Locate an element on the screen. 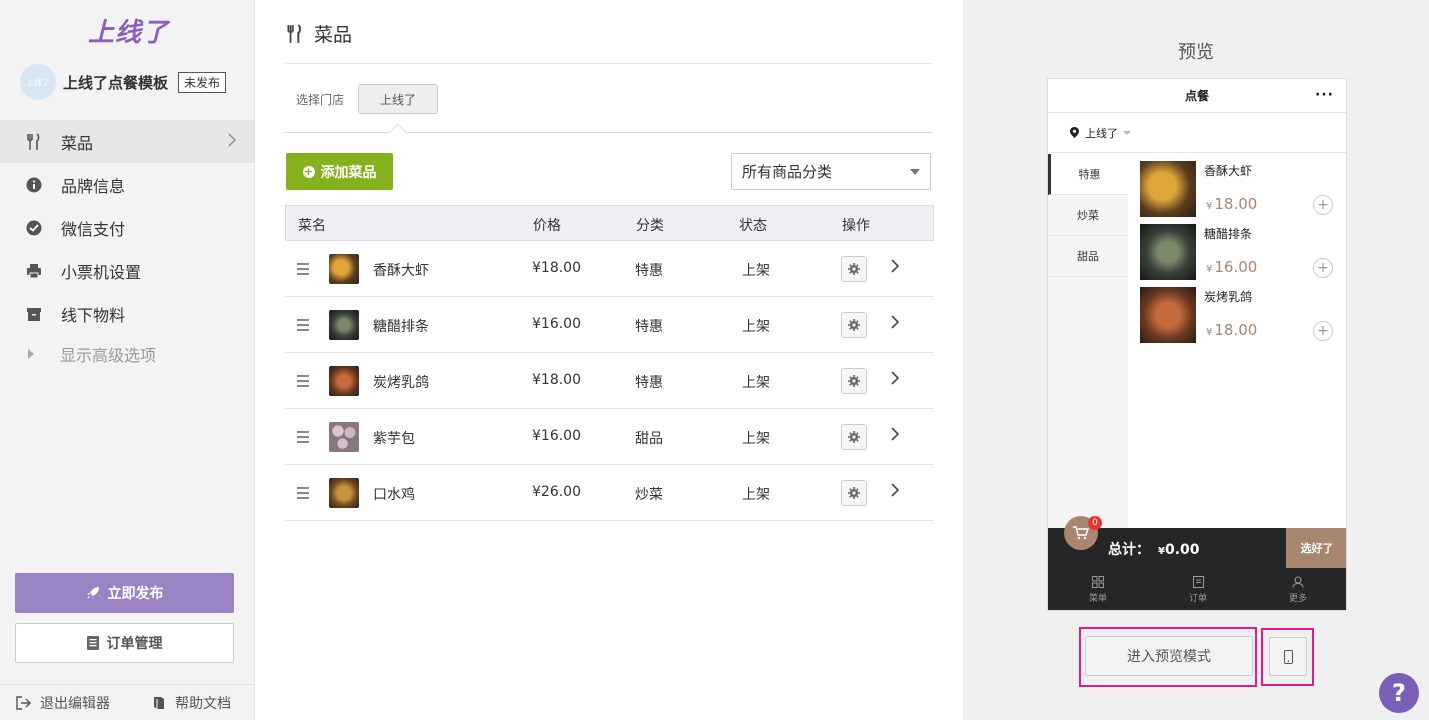  show-advanced-toggle: 显示高级选项 is located at coordinates (127, 354).